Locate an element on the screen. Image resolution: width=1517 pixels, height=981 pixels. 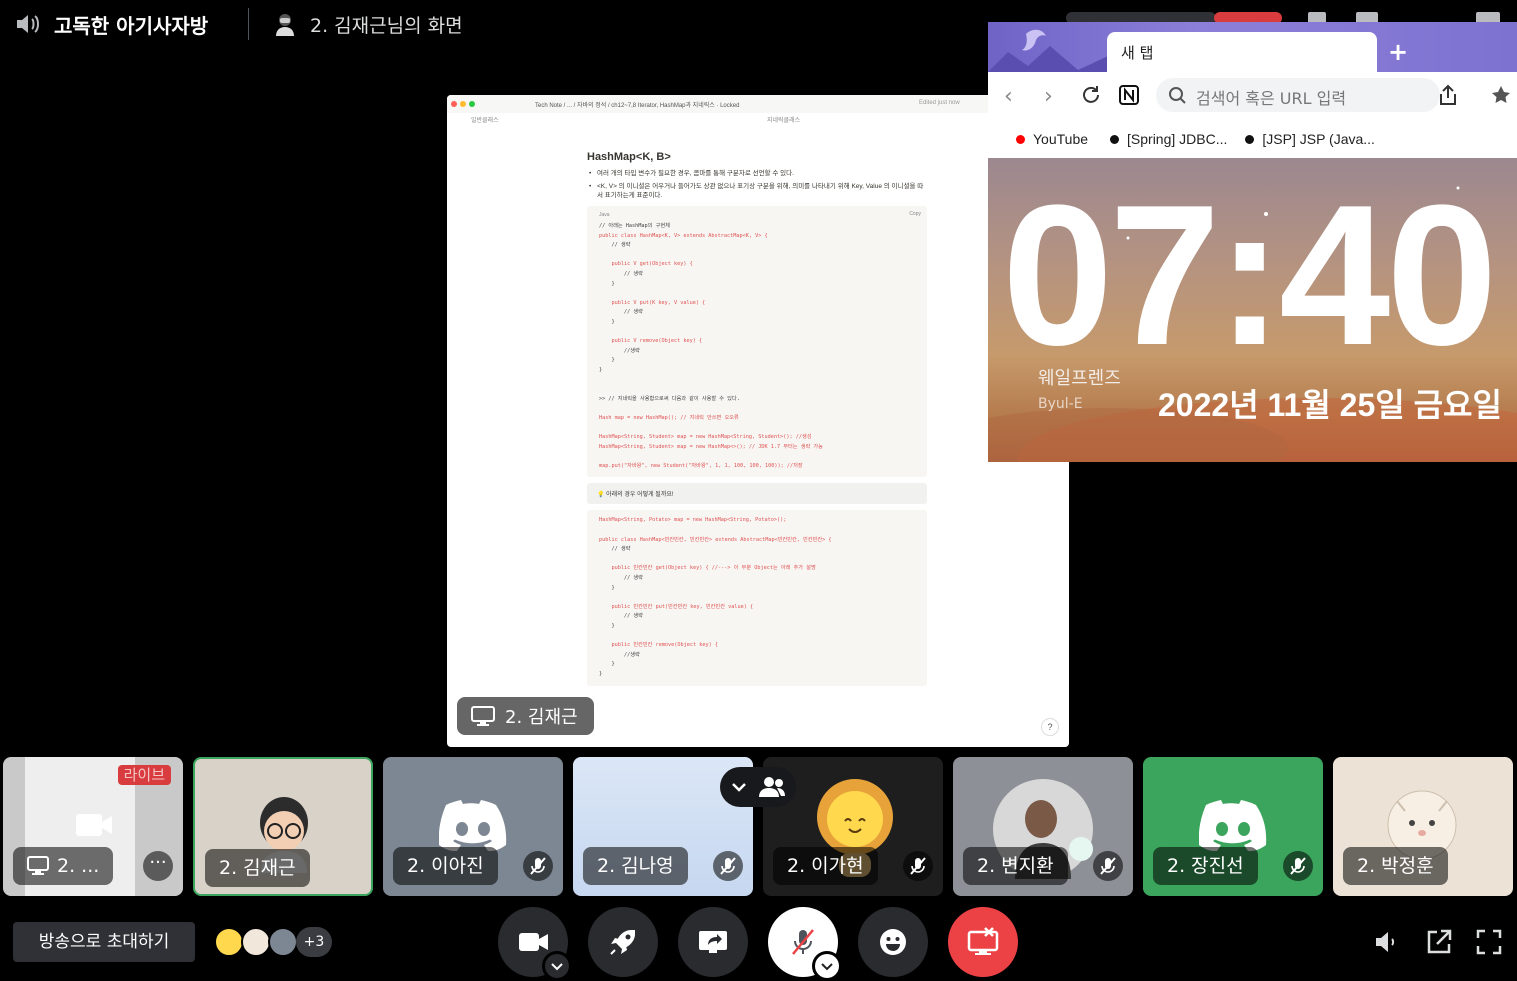
camera-icon is located at coordinates (94, 825).